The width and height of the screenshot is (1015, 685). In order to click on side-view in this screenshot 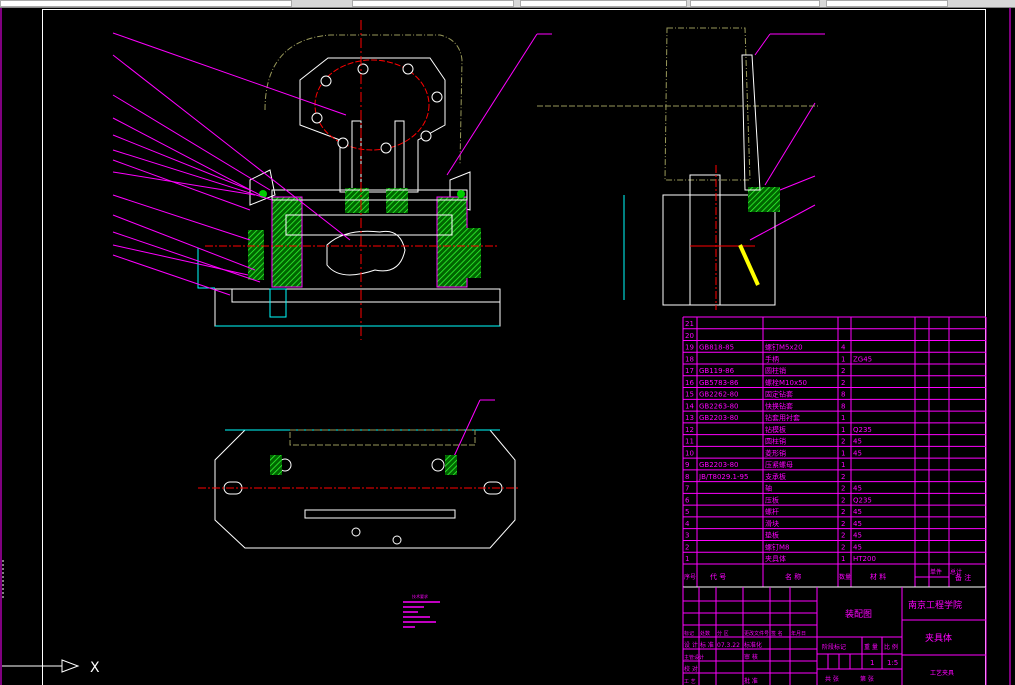, I will do `click(677, 168)`.